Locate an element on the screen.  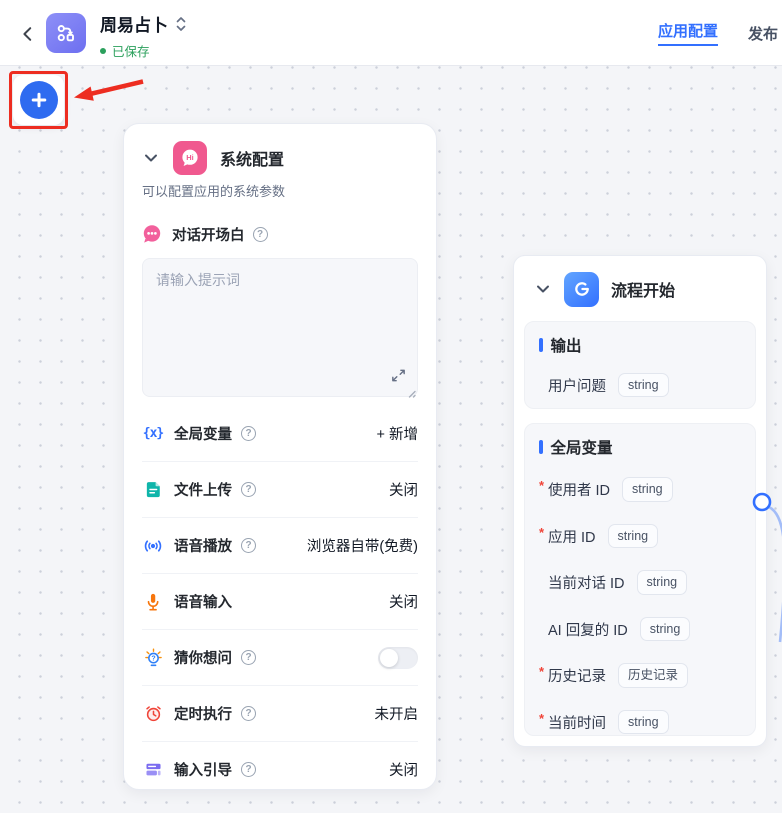
output-row: 用户问题 string is located at coordinates (640, 385).